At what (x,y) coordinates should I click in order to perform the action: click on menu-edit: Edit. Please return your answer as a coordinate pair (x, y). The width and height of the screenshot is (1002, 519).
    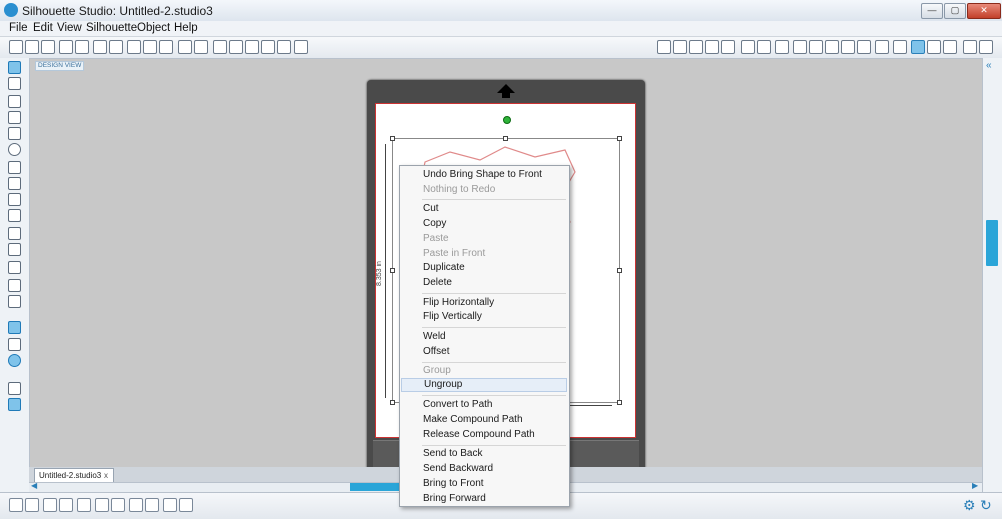
    Looking at the image, I should click on (43, 28).